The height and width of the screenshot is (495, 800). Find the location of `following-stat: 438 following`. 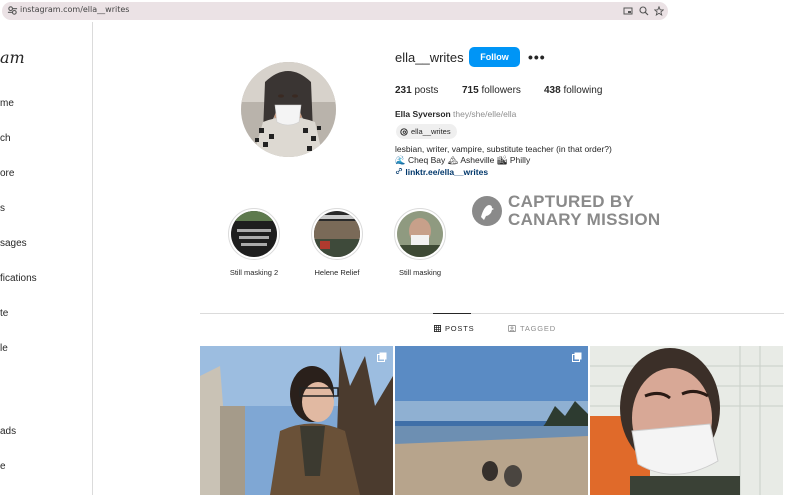

following-stat: 438 following is located at coordinates (573, 90).